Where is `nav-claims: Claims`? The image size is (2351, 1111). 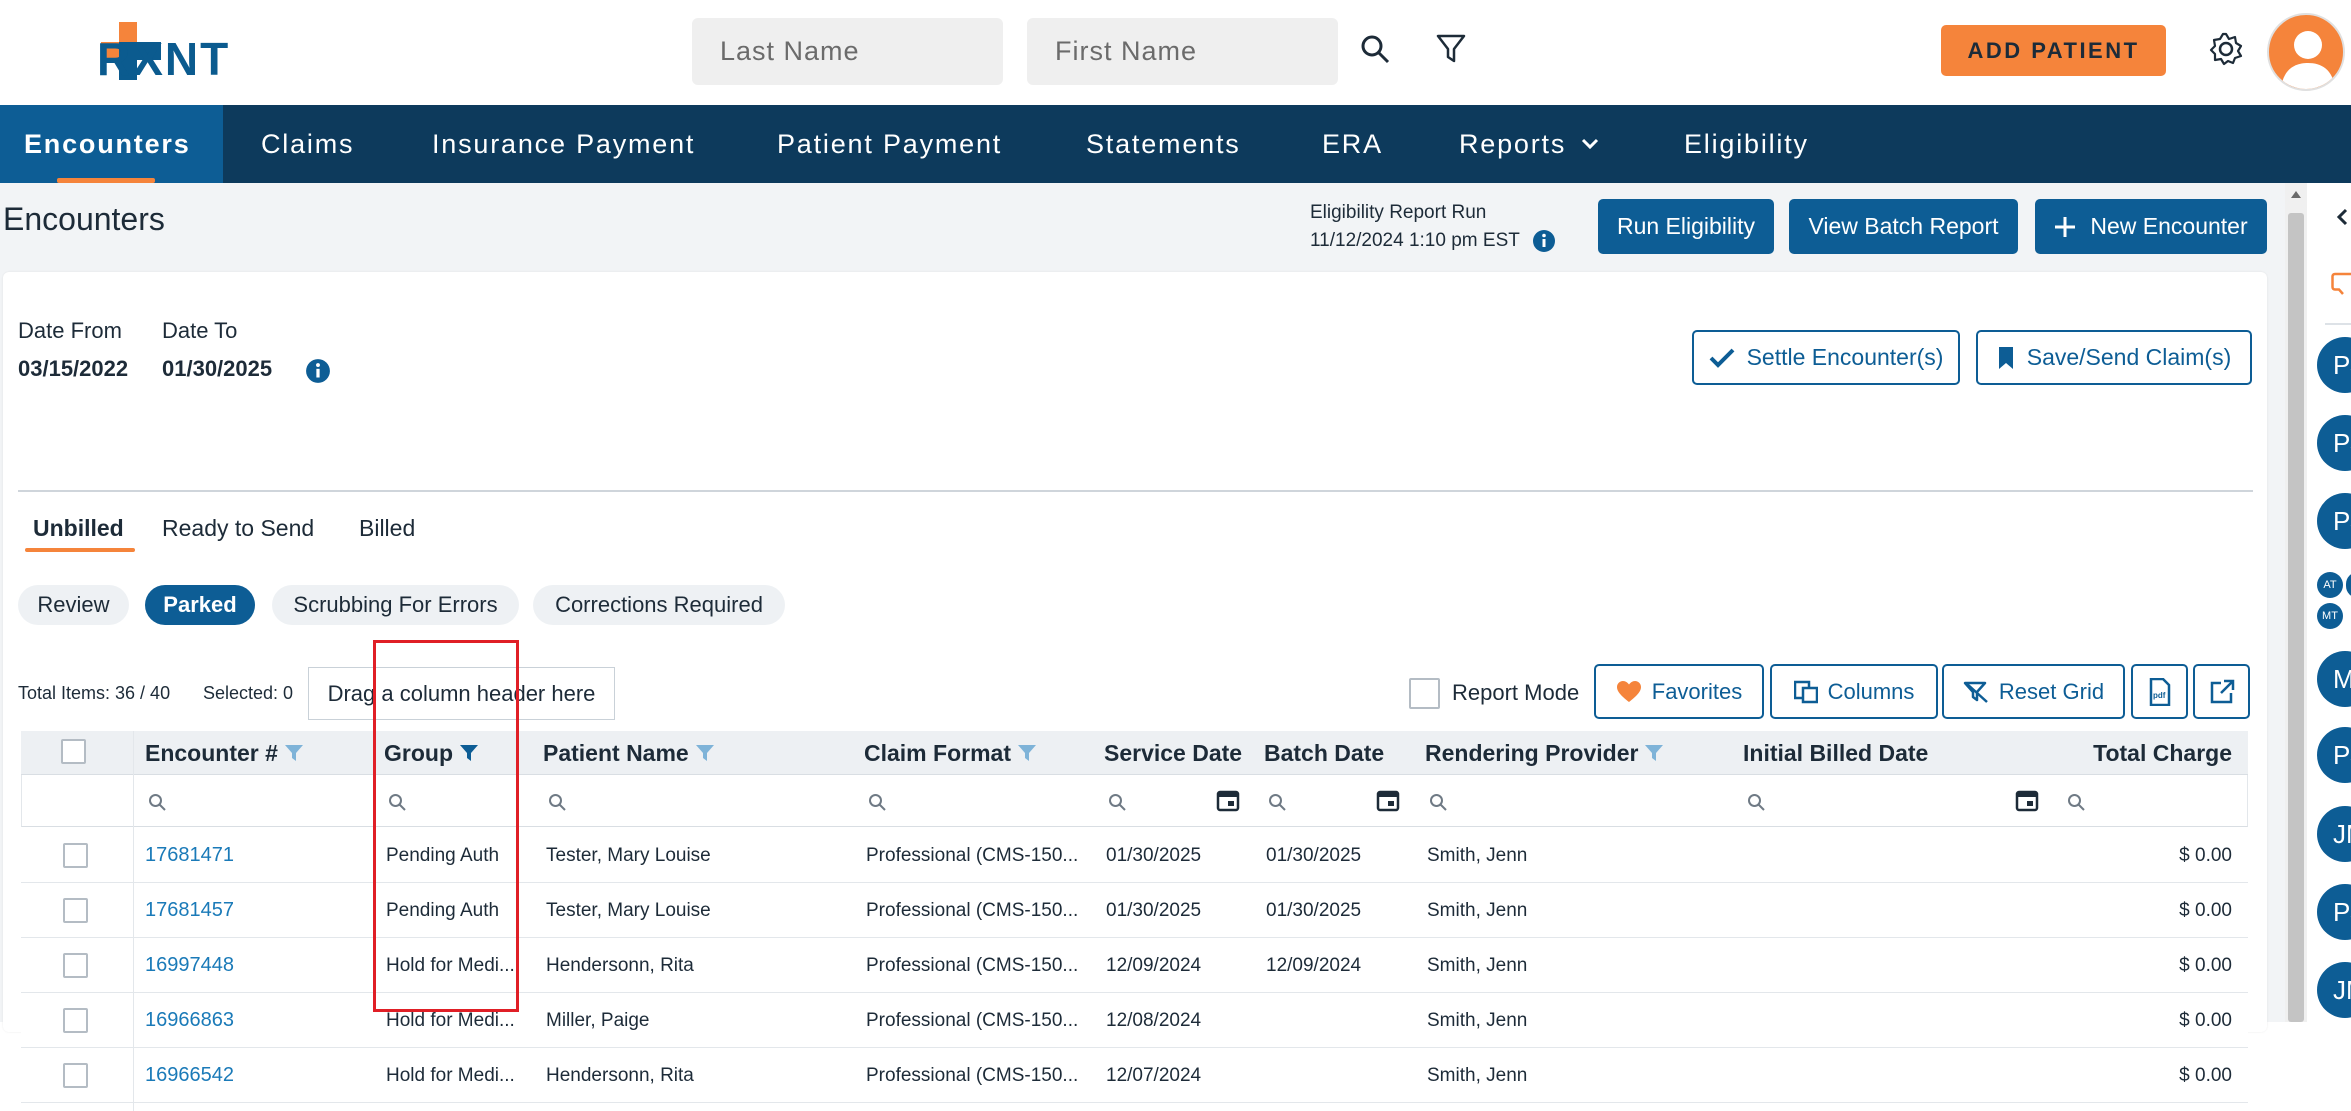
nav-claims: Claims is located at coordinates (307, 144).